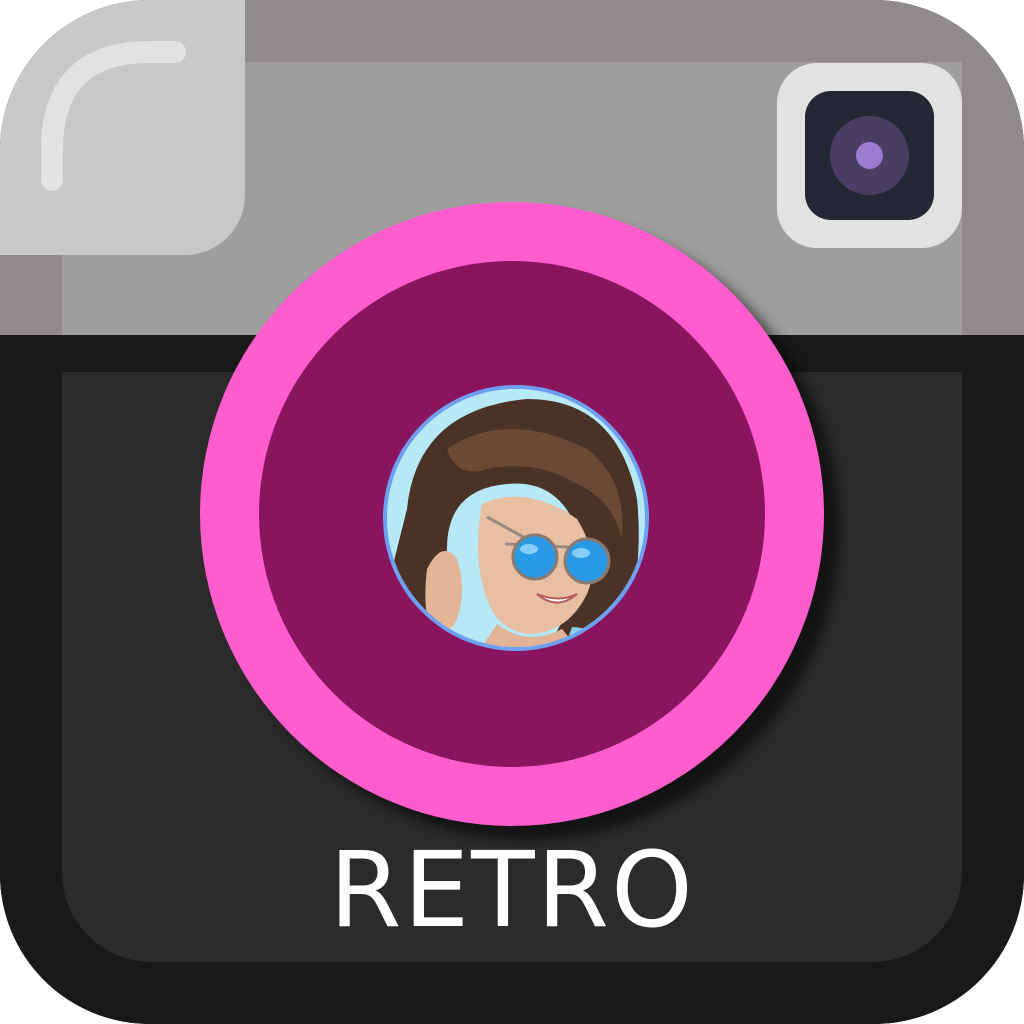 The width and height of the screenshot is (1024, 1024). I want to click on viewfinder-lens-ring, so click(869, 155).